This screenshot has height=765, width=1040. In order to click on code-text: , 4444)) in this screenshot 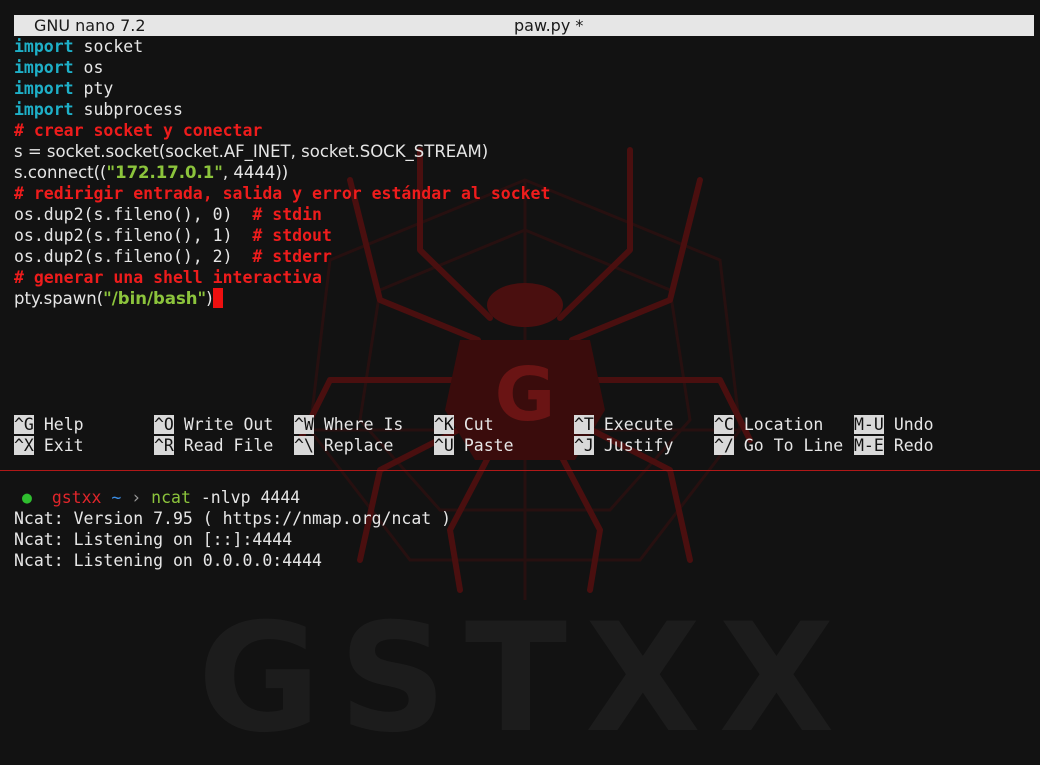, I will do `click(255, 172)`.